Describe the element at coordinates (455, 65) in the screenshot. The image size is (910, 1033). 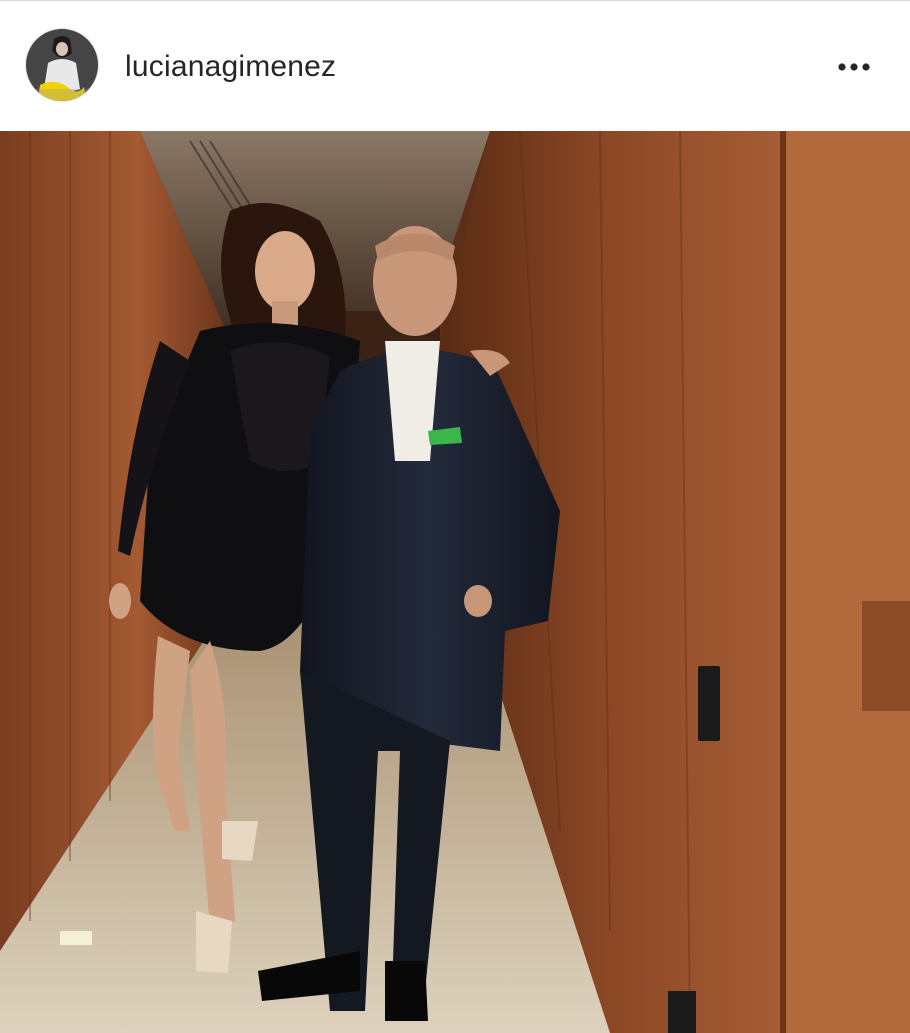
I see `post-header: lucianagimenez` at that location.